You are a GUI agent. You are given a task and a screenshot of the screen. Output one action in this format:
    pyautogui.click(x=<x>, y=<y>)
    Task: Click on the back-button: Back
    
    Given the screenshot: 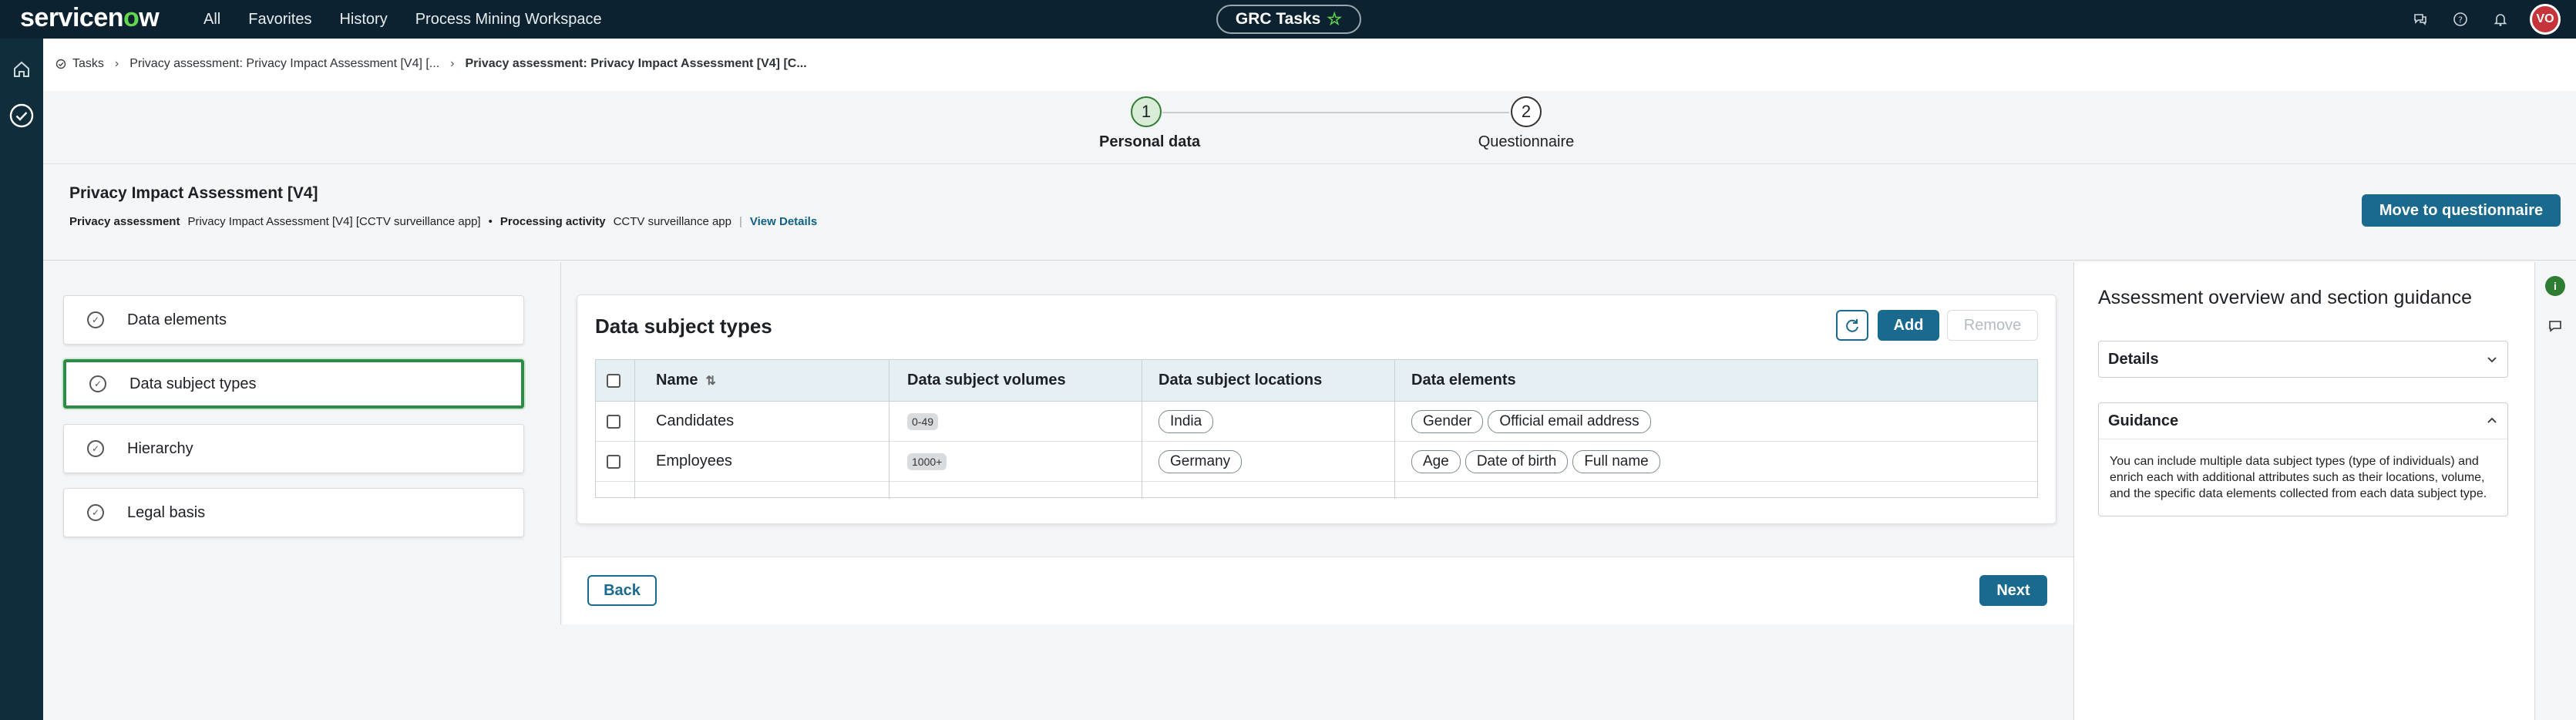 What is the action you would take?
    pyautogui.click(x=622, y=591)
    